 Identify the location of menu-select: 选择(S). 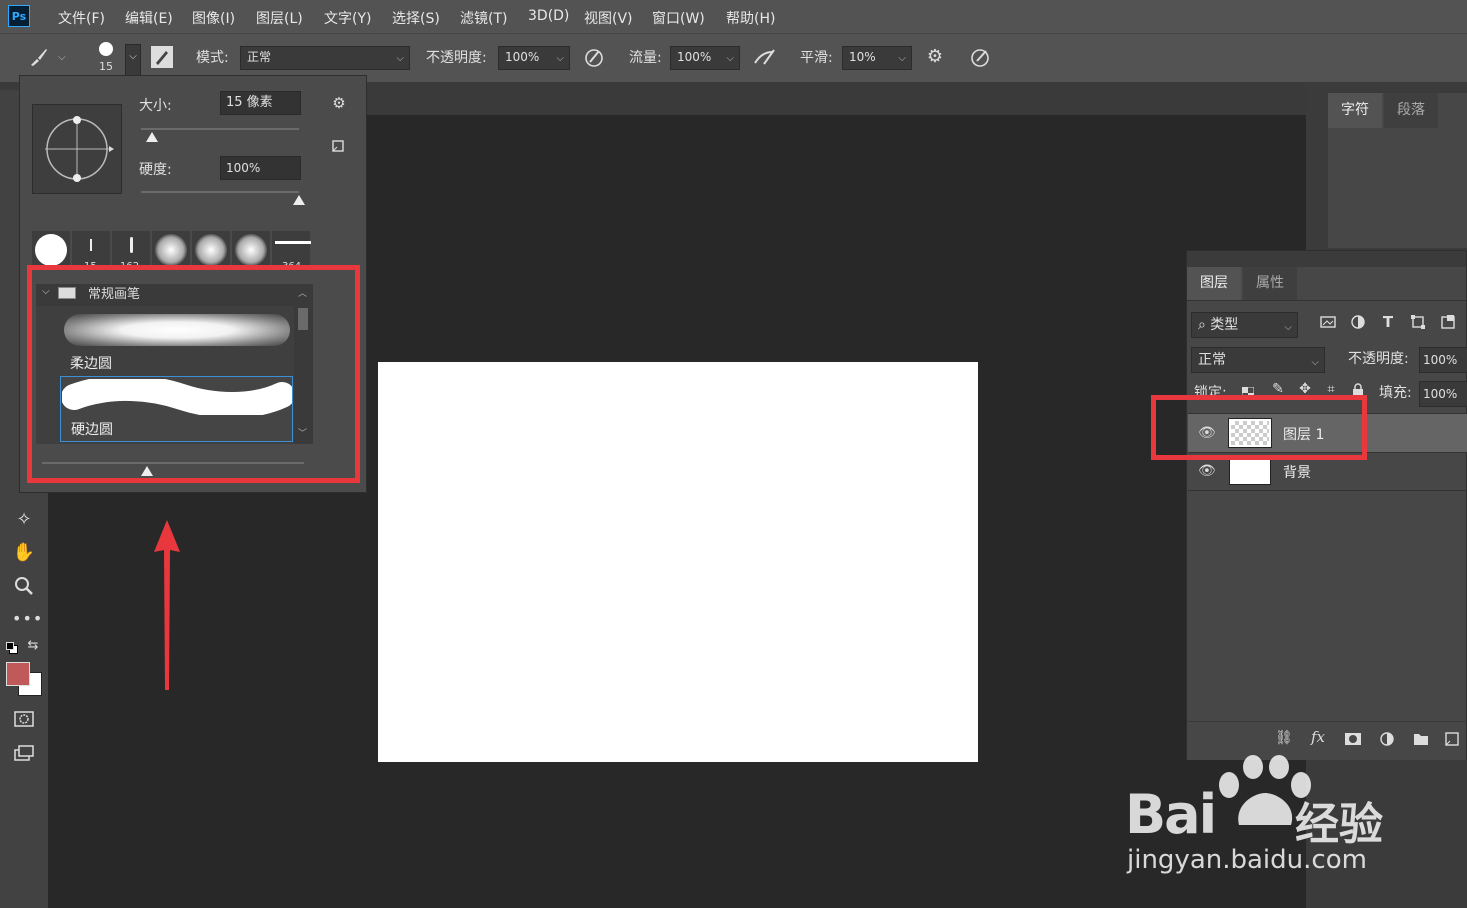
(416, 18).